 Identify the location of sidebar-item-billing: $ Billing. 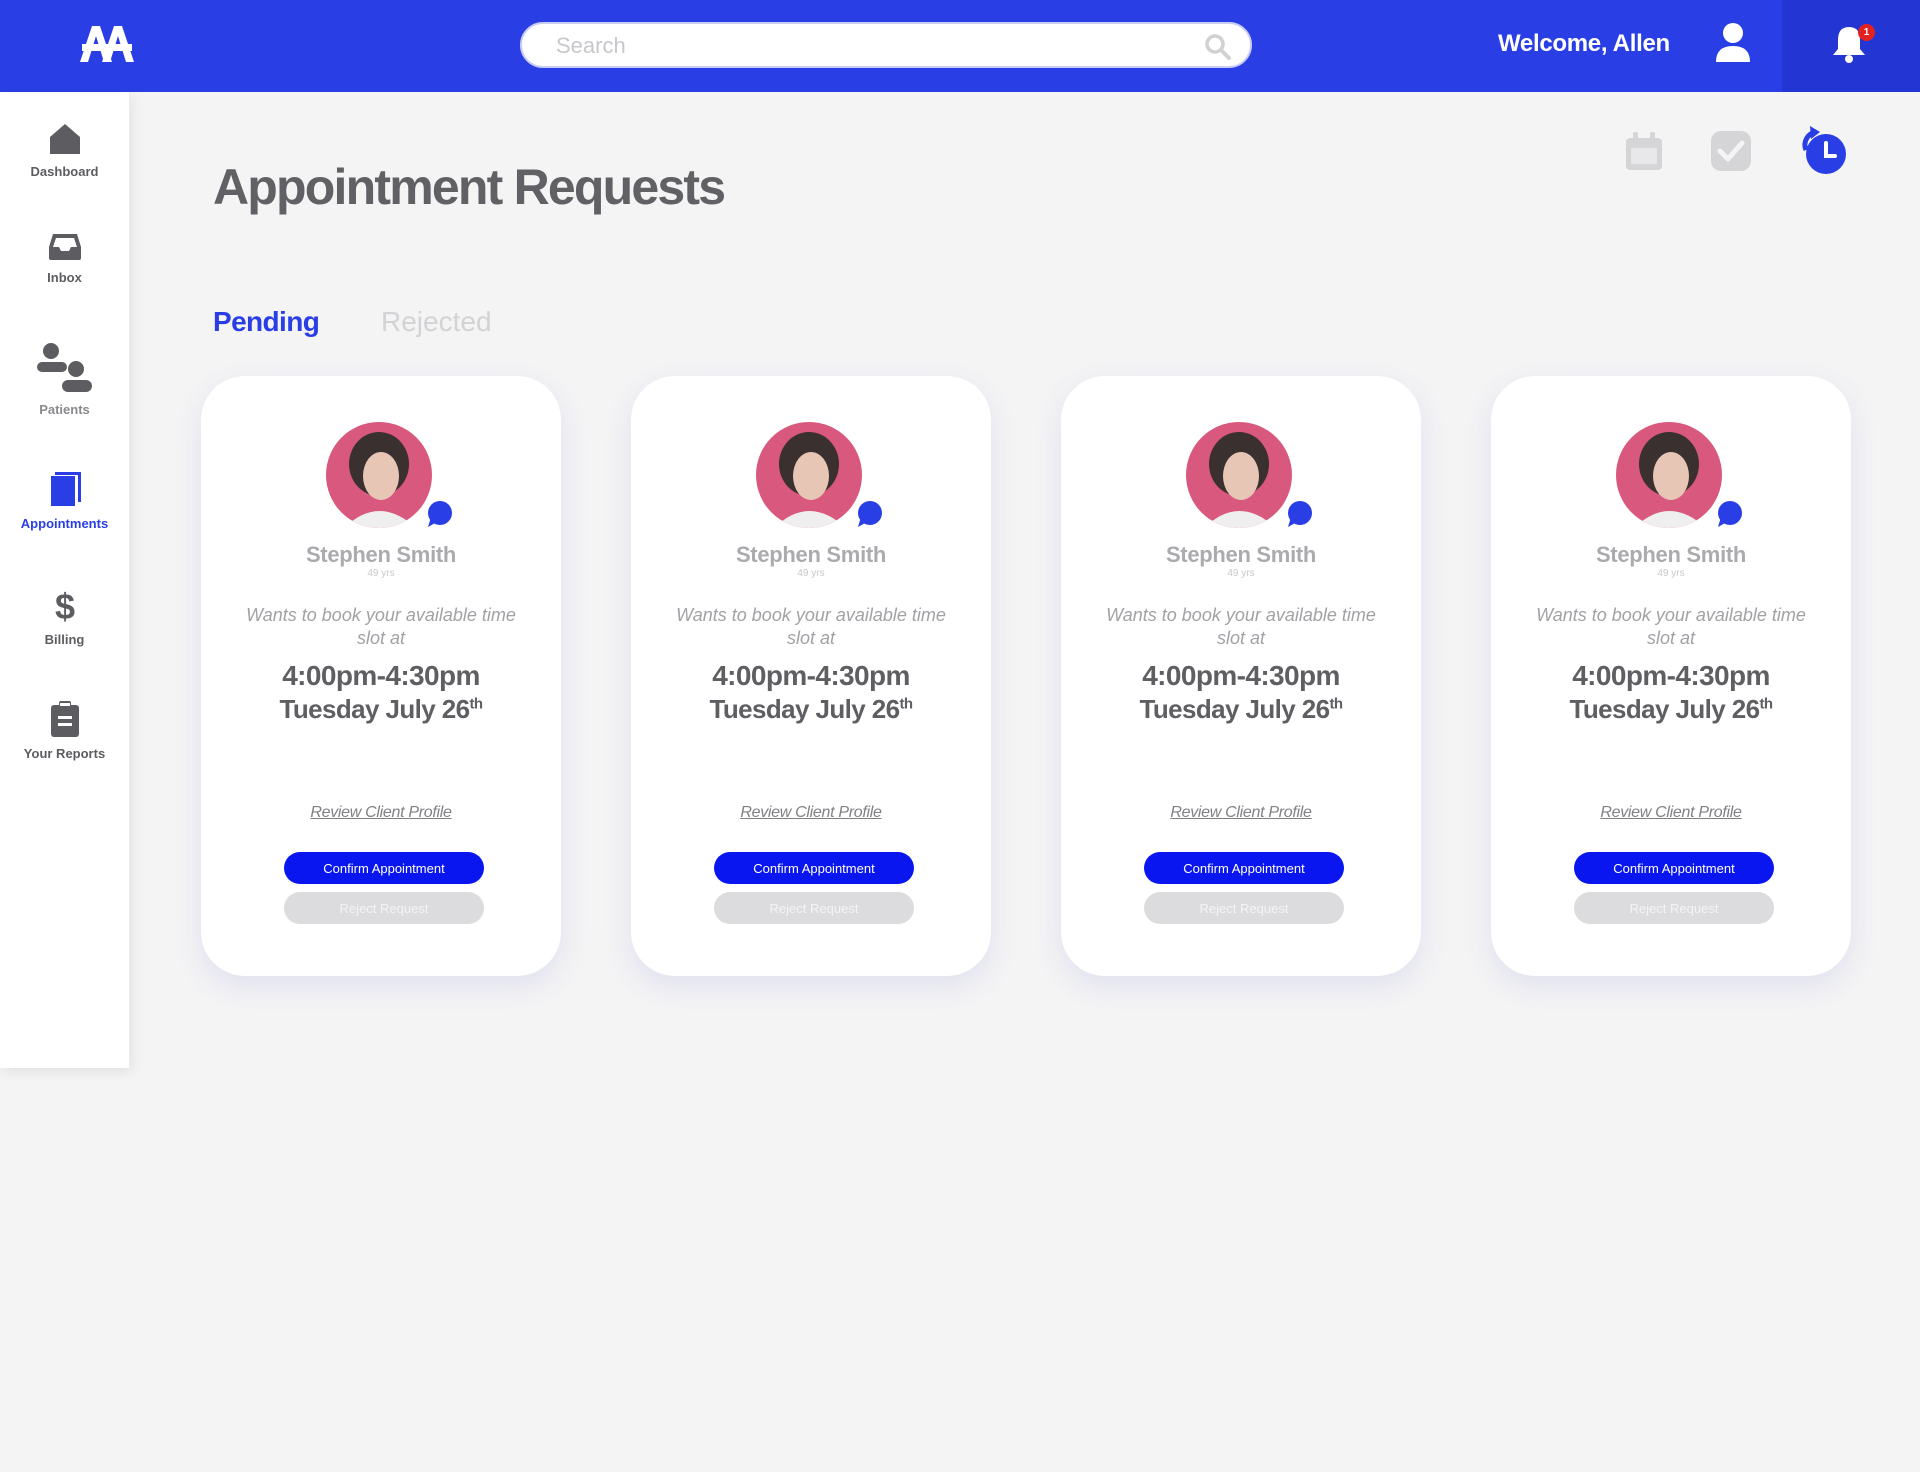
(64, 617).